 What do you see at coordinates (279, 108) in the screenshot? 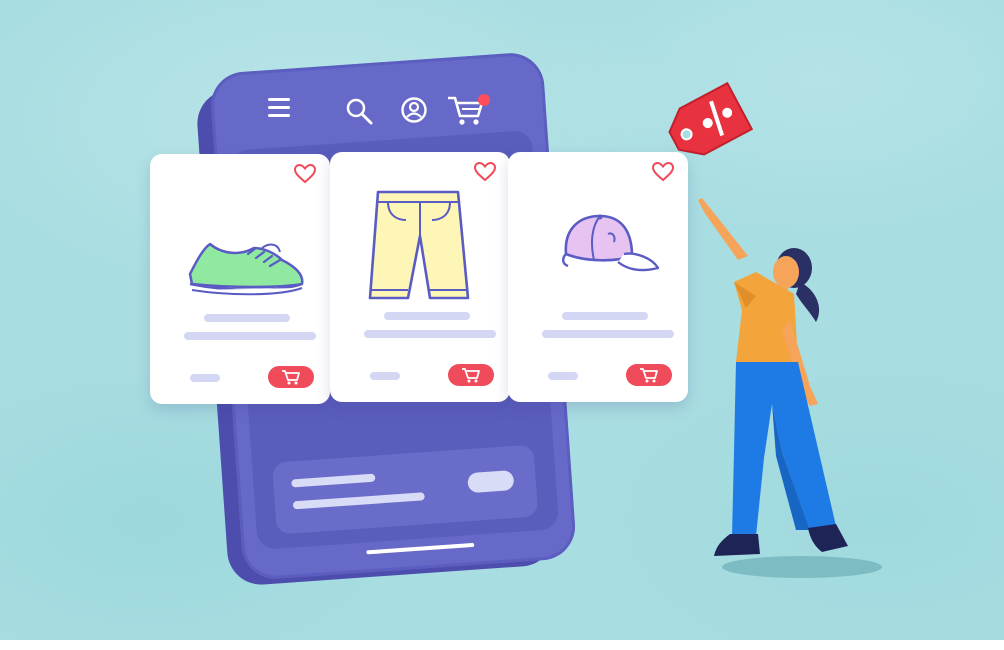
I see `menu-icon` at bounding box center [279, 108].